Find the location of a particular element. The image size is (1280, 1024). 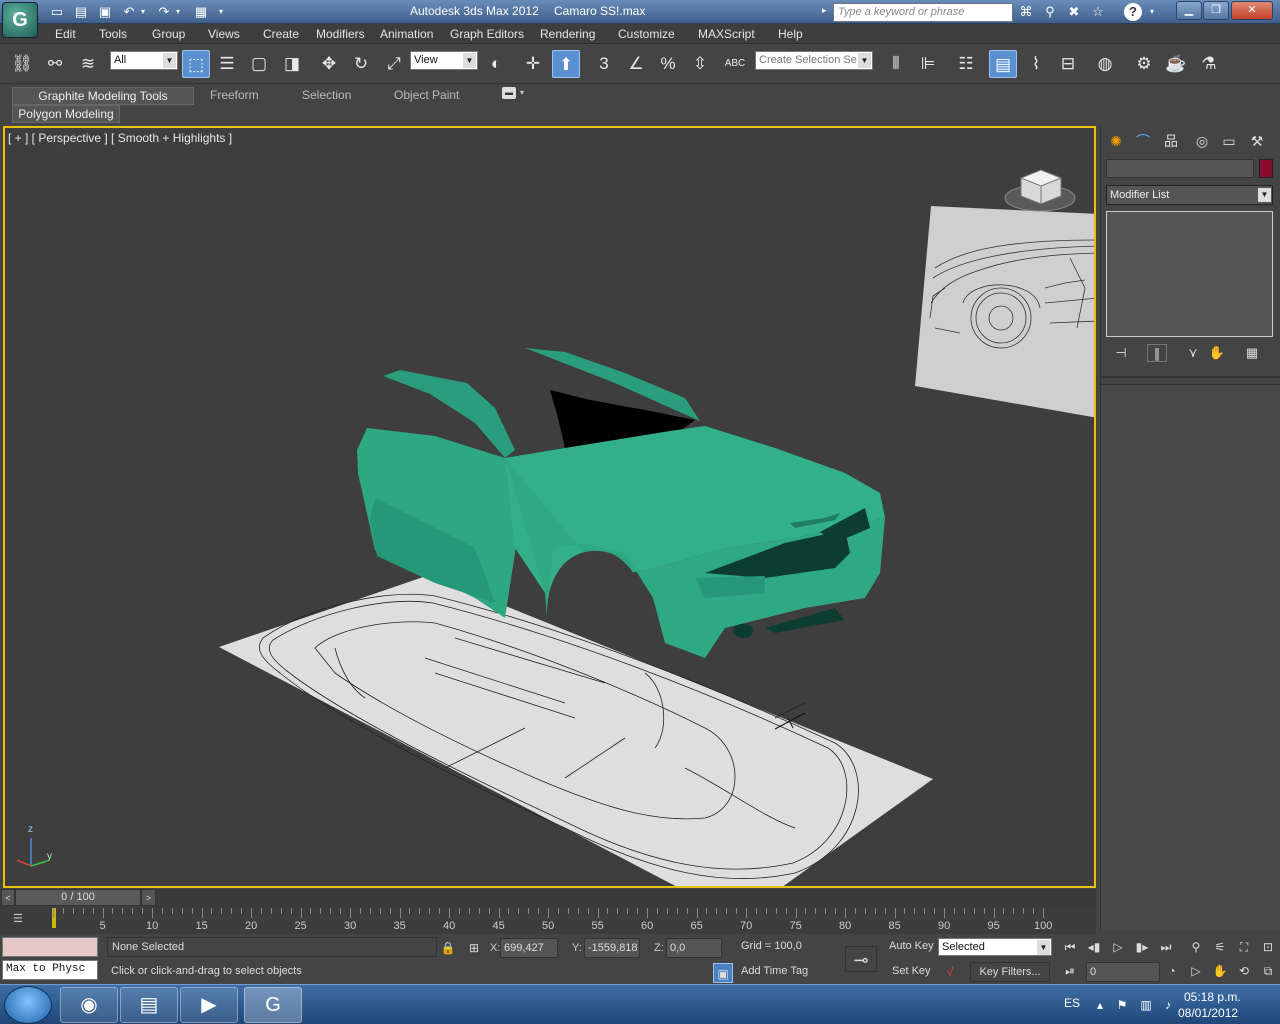

language-indicator: ES is located at coordinates (1072, 1003).